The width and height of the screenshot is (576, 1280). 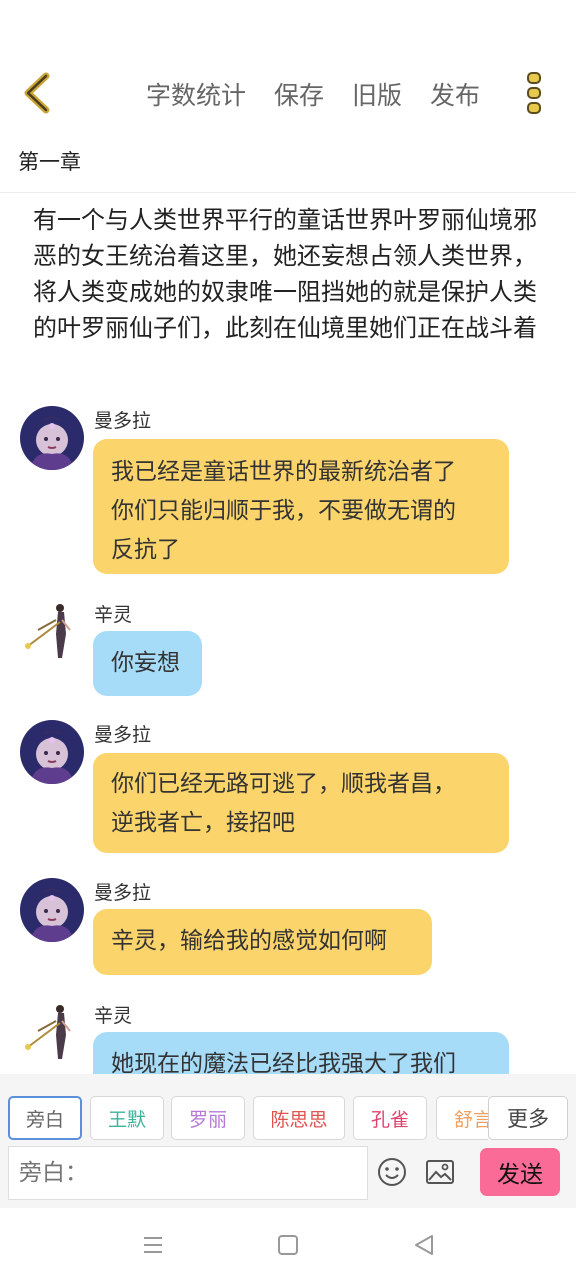 What do you see at coordinates (196, 94) in the screenshot?
I see `word-count-button: 字数统计` at bounding box center [196, 94].